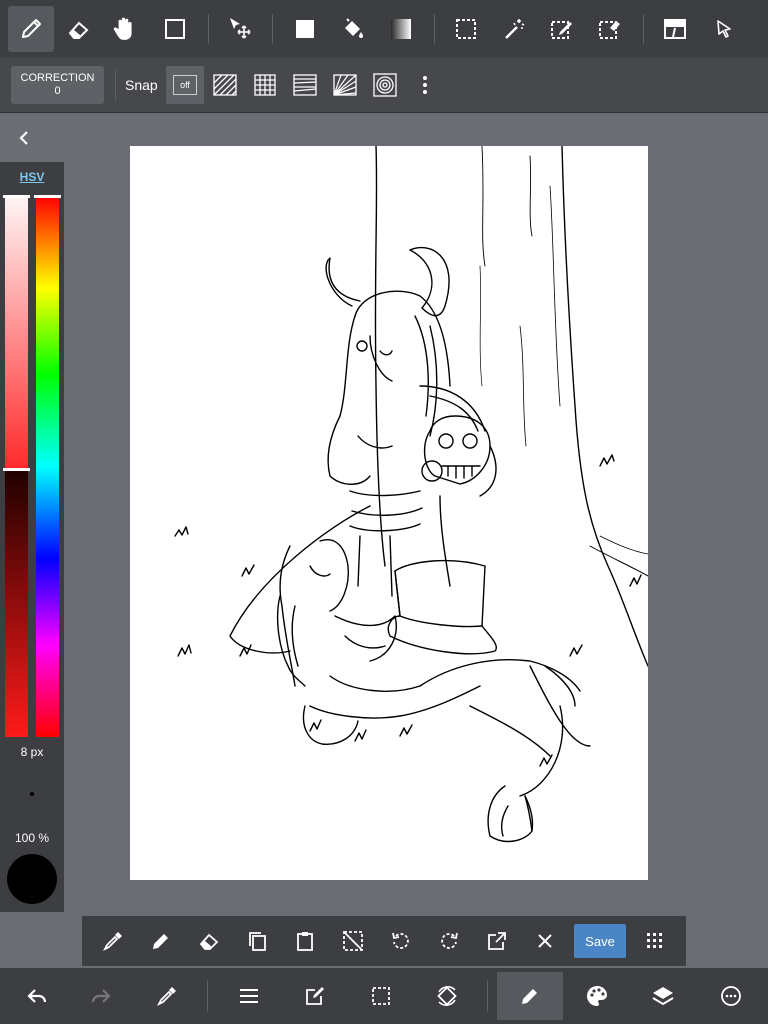  I want to click on eyedropper-button, so click(113, 941).